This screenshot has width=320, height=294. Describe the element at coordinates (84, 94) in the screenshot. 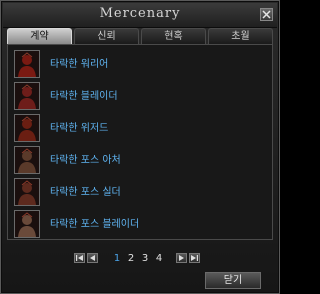

I see `mercenary-name-link: 타락한 블레이더` at that location.